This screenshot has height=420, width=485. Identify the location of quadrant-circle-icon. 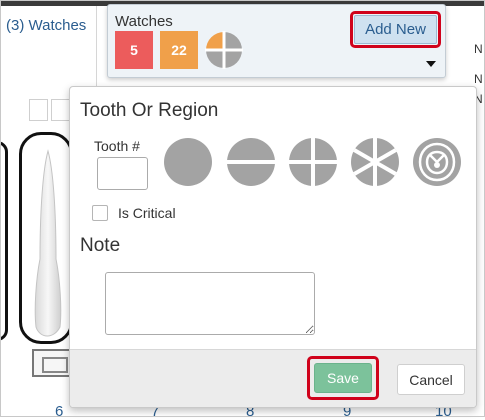
(313, 162).